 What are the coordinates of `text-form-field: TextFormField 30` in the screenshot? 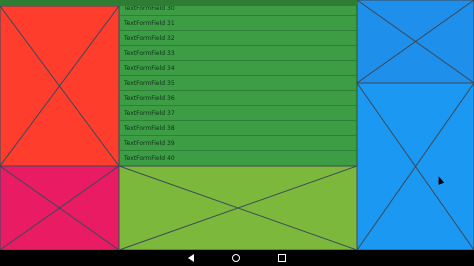 It's located at (238, 11).